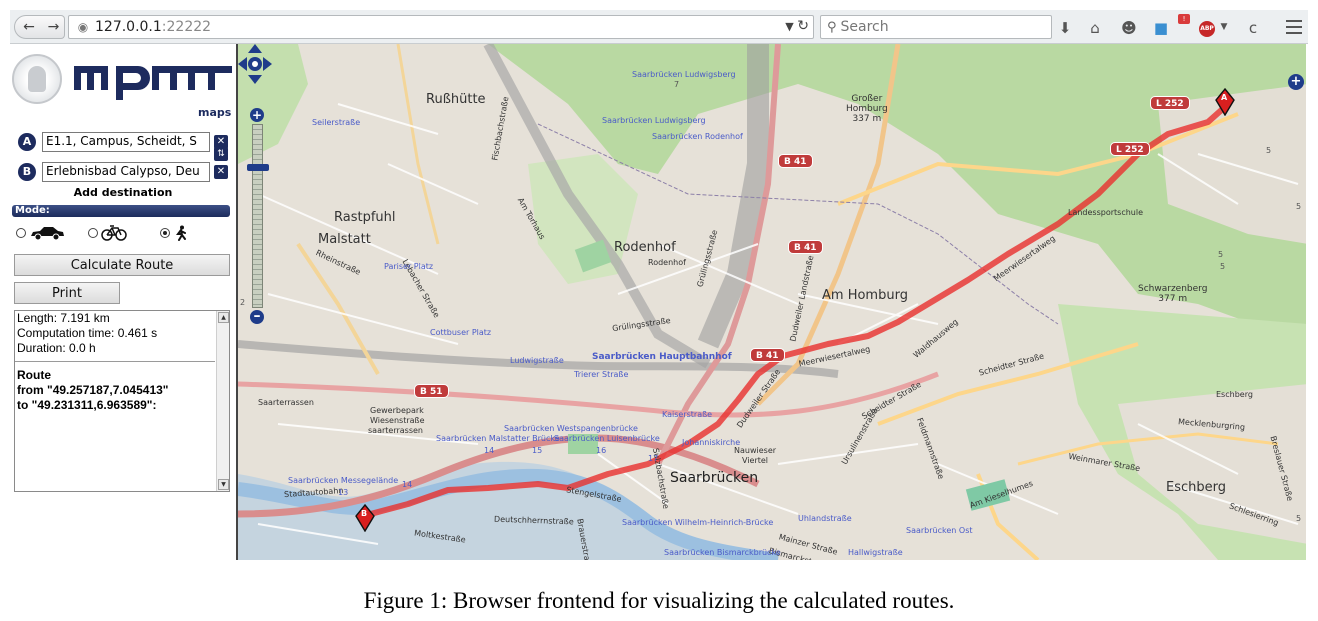 This screenshot has width=1318, height=621. Describe the element at coordinates (223, 317) in the screenshot. I see `scroll-up-icon: ▲` at that location.